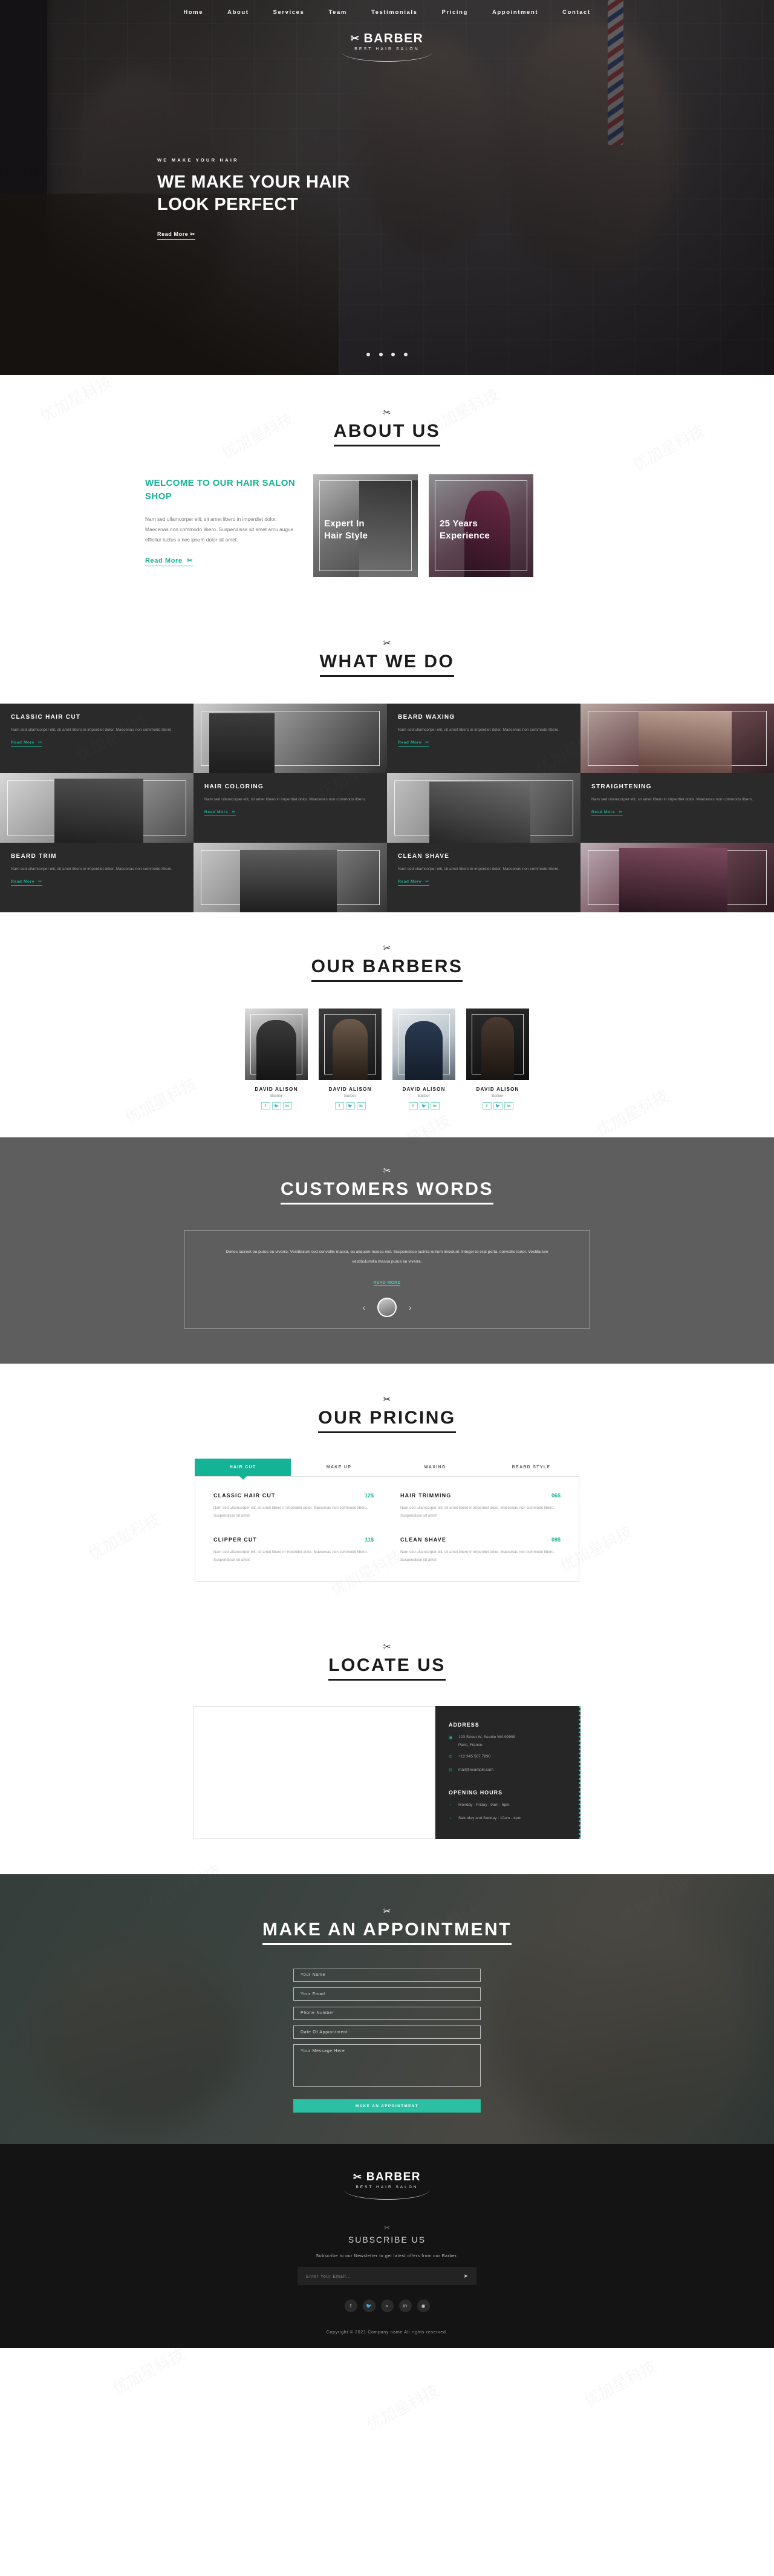 The width and height of the screenshot is (774, 2576). Describe the element at coordinates (238, 12) in the screenshot. I see `nav-item-about: About` at that location.